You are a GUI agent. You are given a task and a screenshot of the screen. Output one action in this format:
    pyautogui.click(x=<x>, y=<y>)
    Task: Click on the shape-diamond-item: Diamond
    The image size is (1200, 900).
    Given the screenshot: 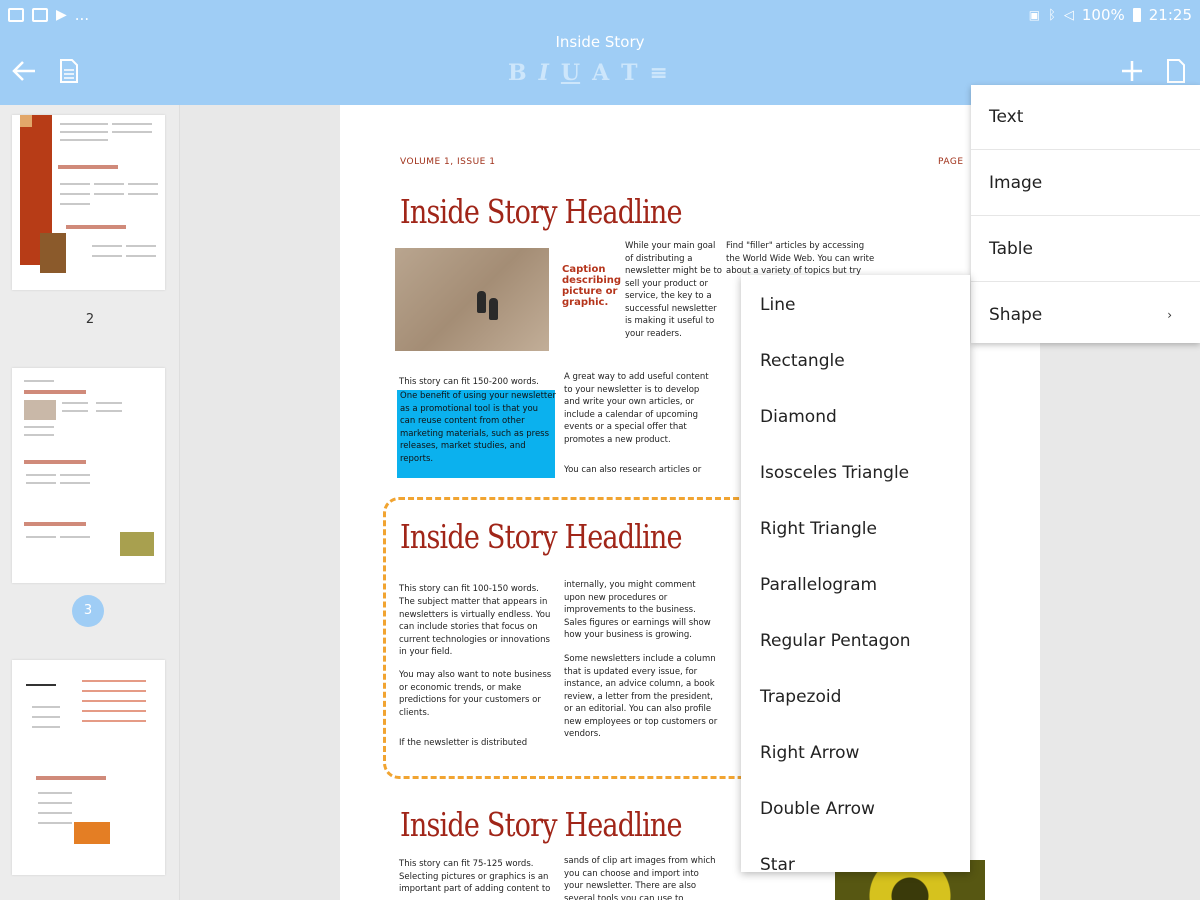 What is the action you would take?
    pyautogui.click(x=855, y=417)
    